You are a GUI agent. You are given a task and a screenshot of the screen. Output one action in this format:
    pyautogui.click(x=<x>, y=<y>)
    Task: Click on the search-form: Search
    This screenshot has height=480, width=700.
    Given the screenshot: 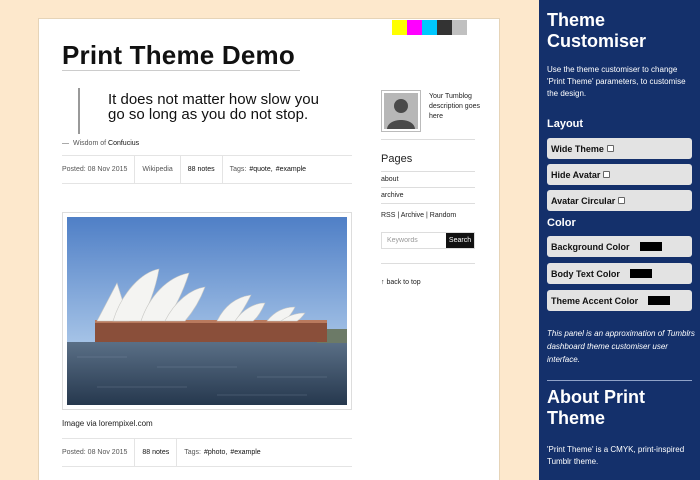 What is the action you would take?
    pyautogui.click(x=428, y=240)
    